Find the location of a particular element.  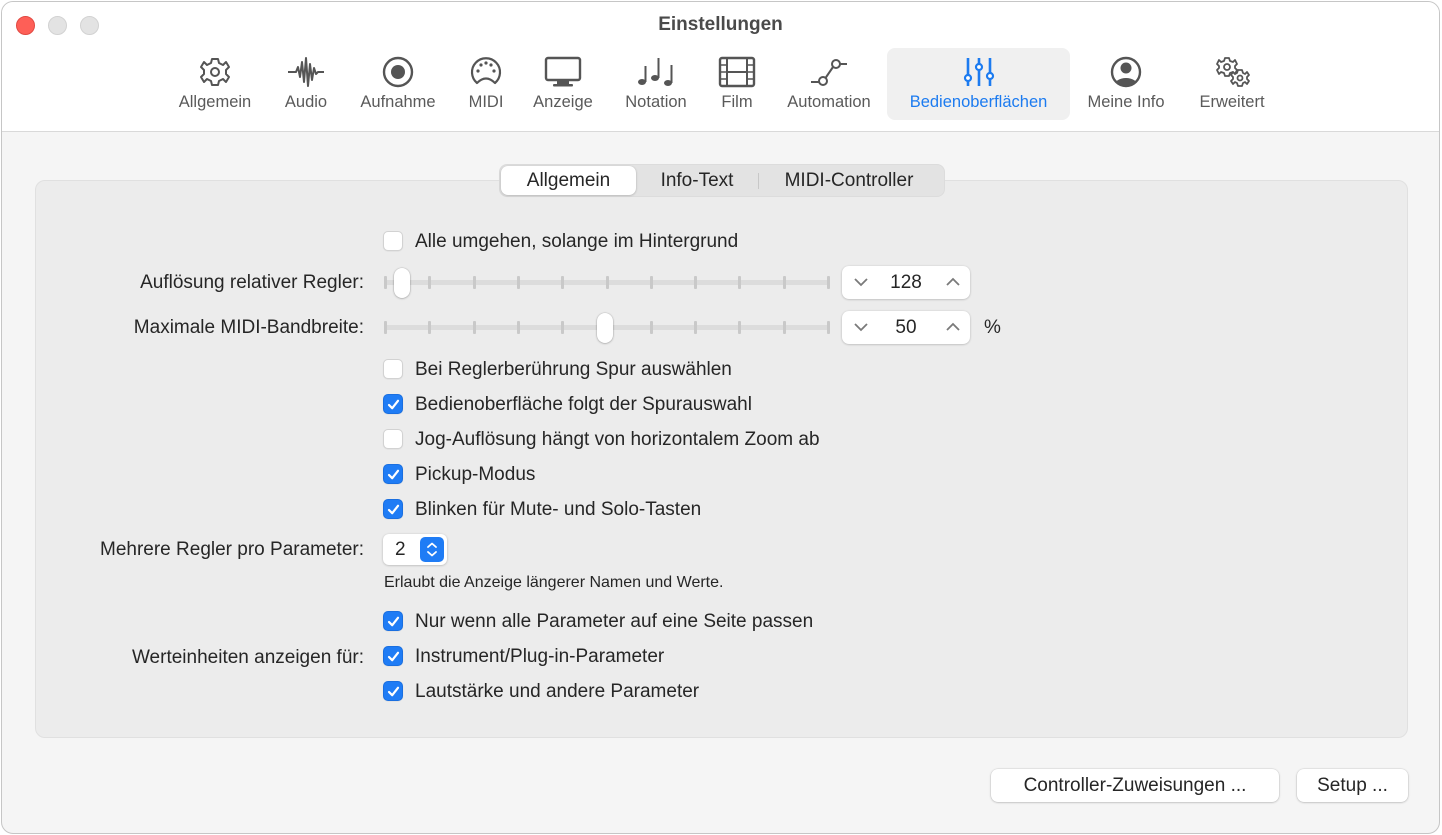

tab-divider is located at coordinates (758, 181).